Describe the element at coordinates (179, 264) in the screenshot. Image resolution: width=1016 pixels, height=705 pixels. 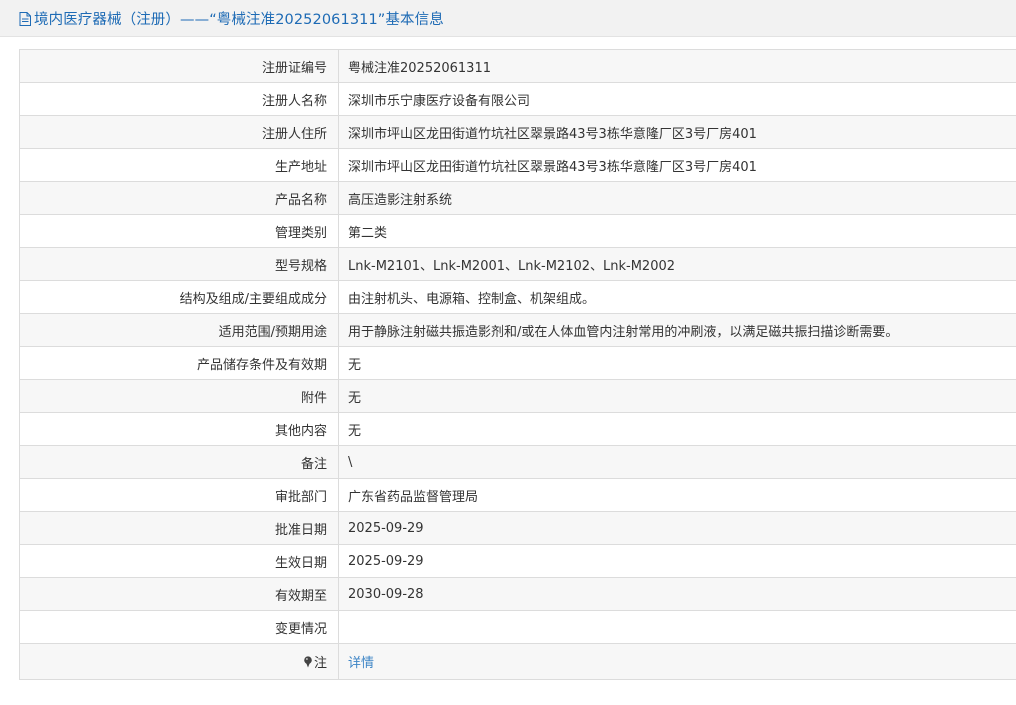
I see `row-label: 型号规格` at that location.